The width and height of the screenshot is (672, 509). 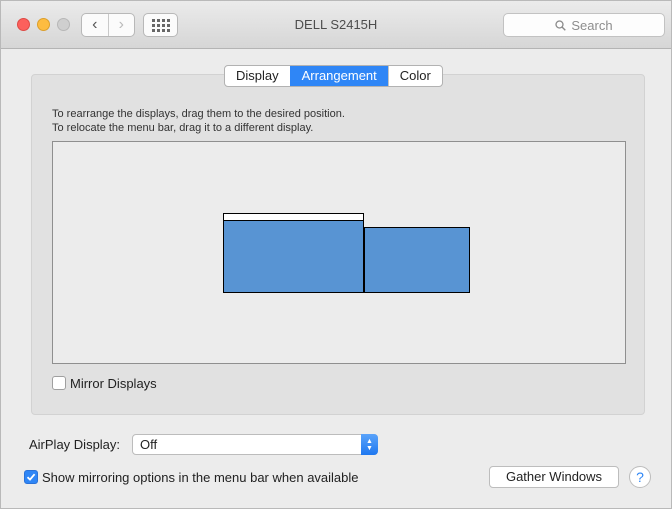 I want to click on secondary-display-thumbnail, so click(x=417, y=260).